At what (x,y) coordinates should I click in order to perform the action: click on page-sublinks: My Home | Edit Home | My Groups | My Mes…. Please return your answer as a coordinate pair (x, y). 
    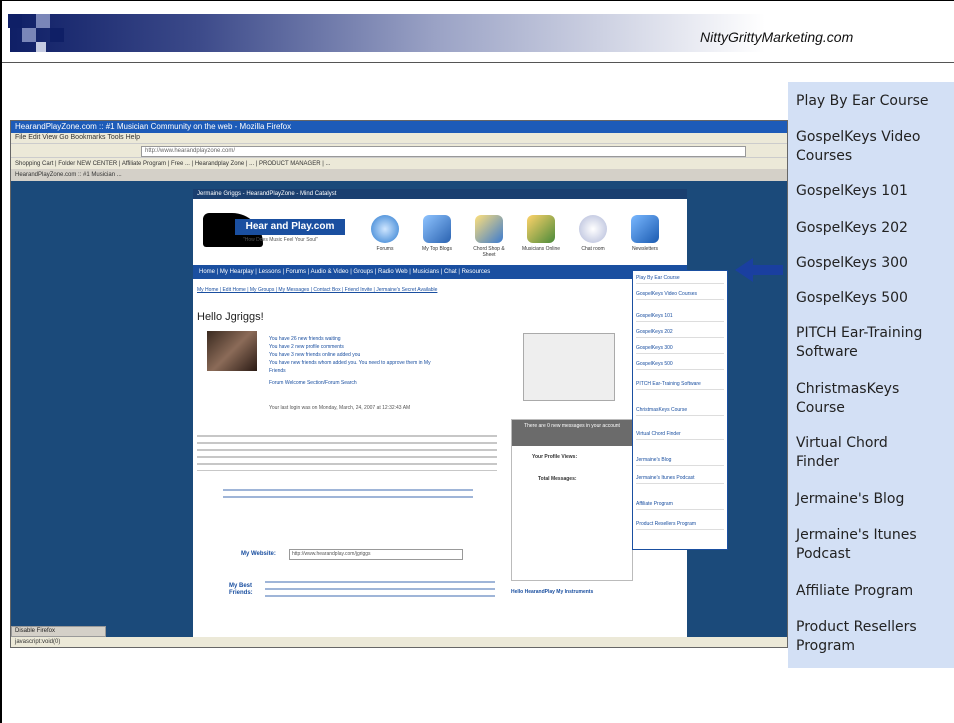
    Looking at the image, I should click on (347, 290).